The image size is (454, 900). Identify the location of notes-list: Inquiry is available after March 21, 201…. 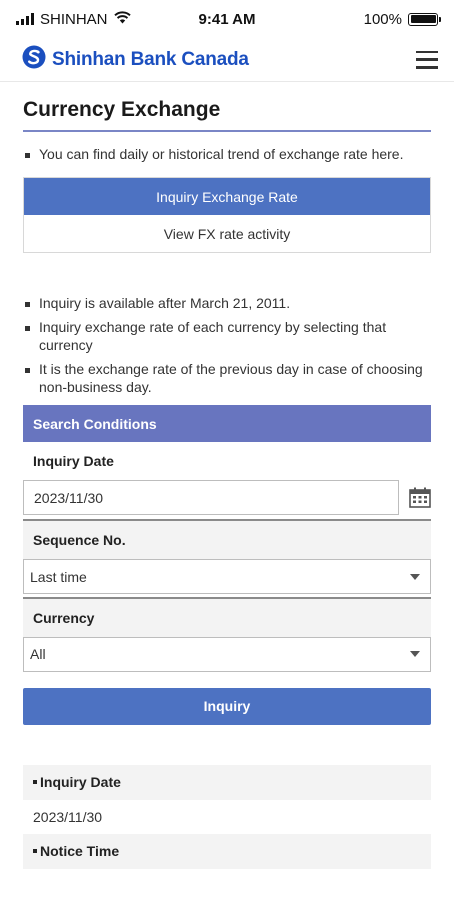
(227, 345).